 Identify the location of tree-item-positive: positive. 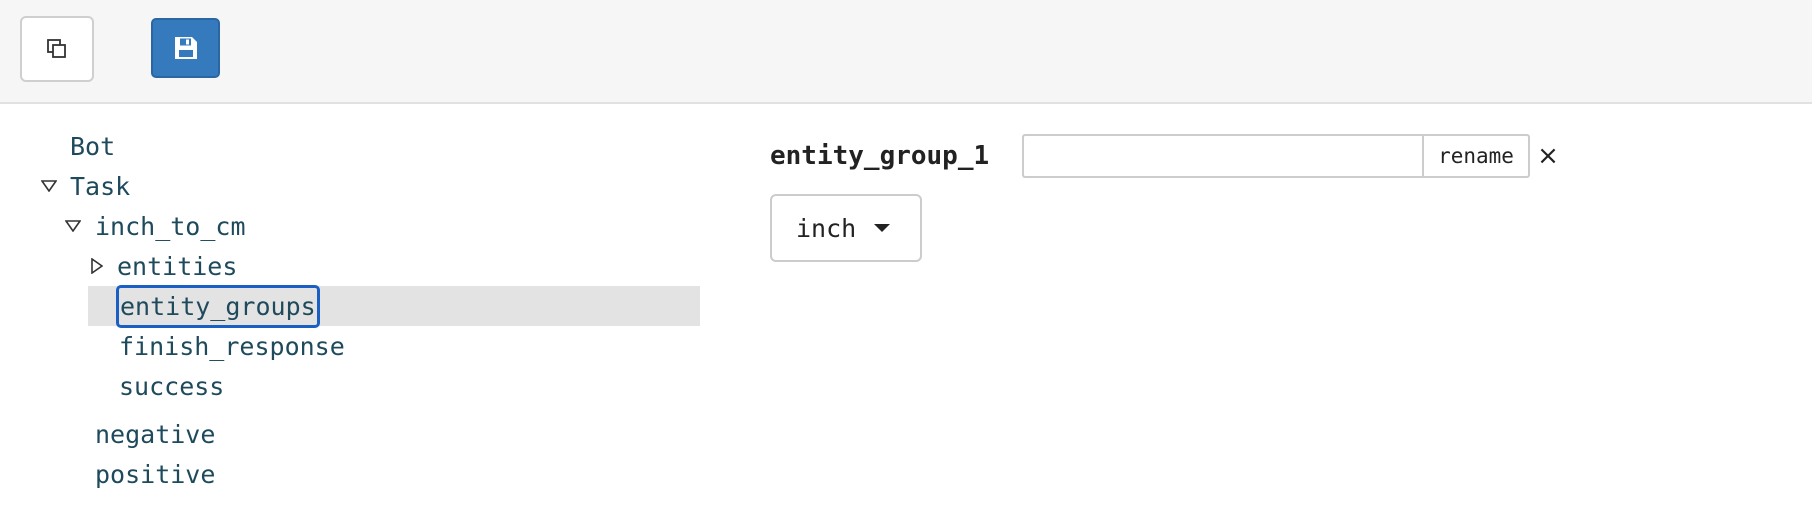
(155, 474).